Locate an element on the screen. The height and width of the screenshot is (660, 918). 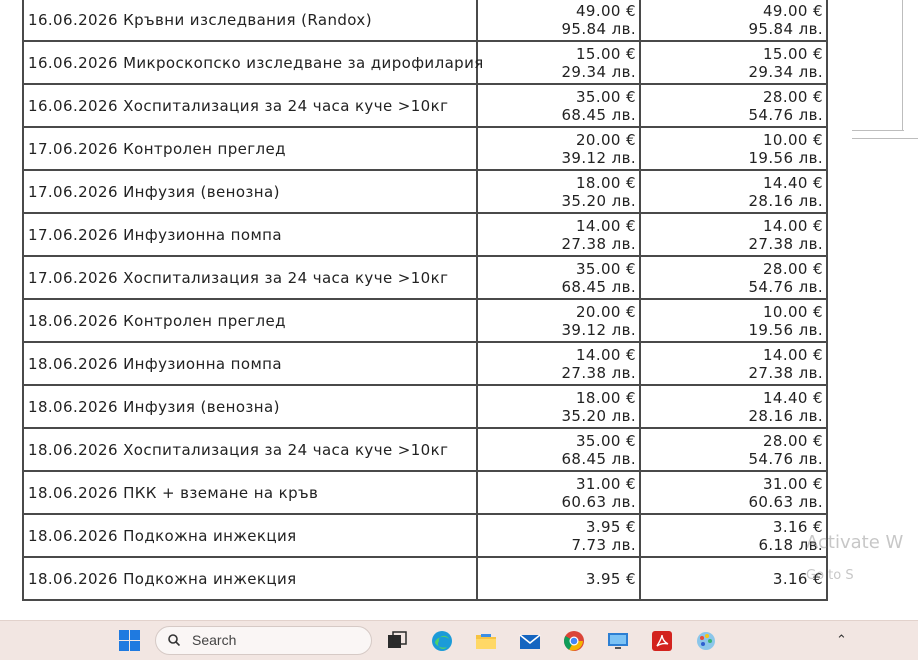
task-view-icon is located at coordinates (397, 641).